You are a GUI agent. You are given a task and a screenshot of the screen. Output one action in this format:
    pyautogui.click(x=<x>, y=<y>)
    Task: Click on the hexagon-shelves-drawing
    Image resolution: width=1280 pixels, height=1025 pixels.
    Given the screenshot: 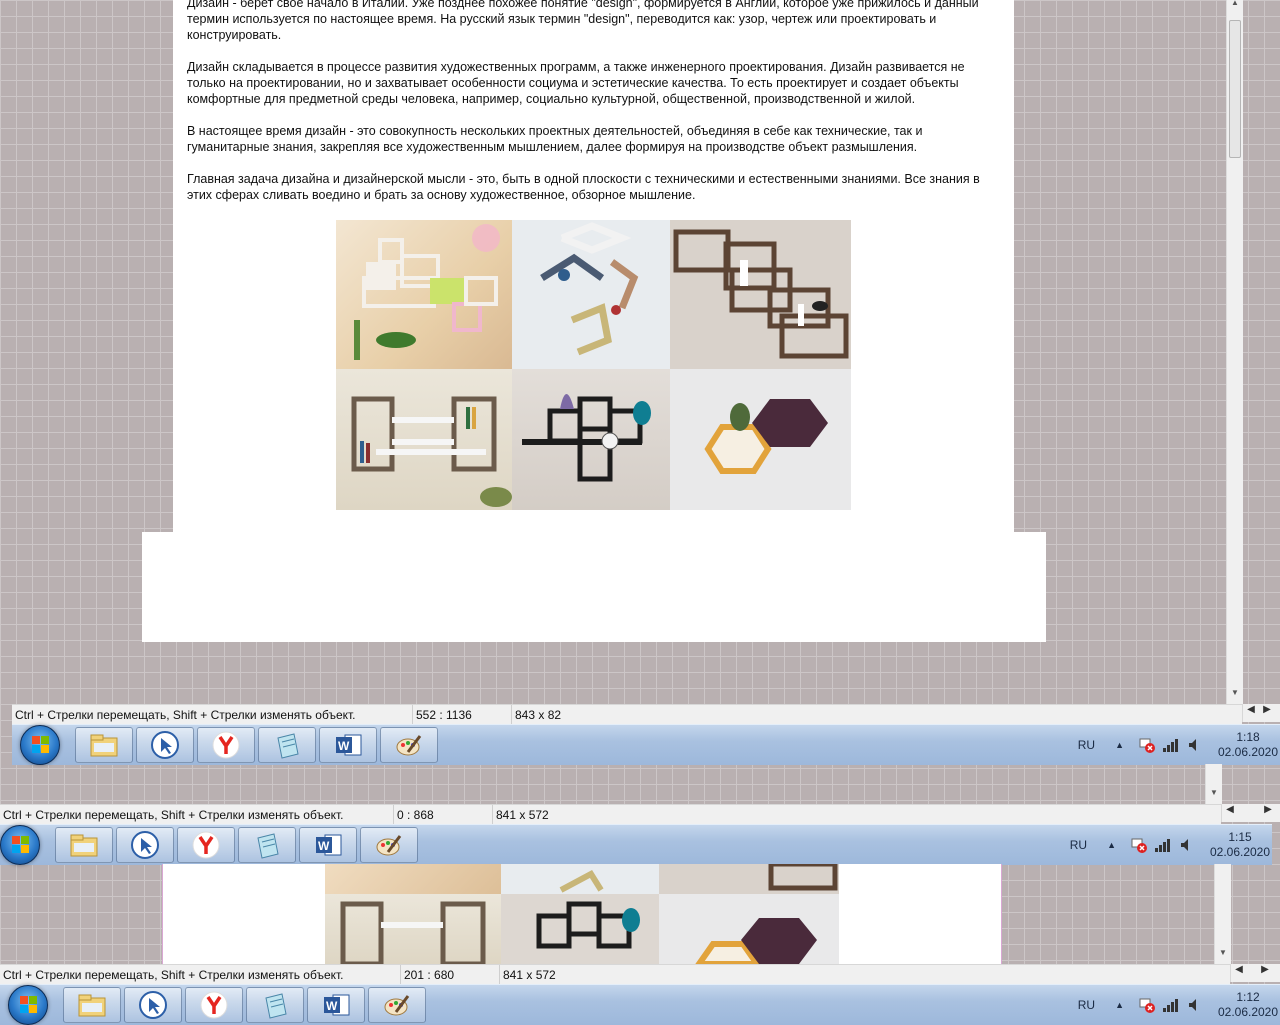 What is the action you would take?
    pyautogui.click(x=766, y=436)
    